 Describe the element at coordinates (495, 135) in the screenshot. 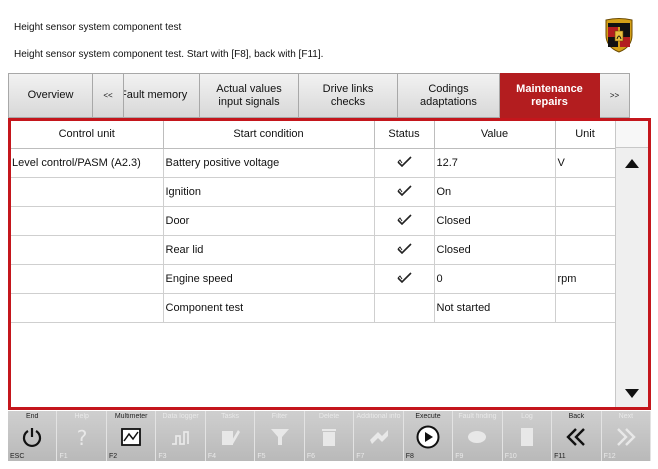

I see `column-header-value: Value` at that location.